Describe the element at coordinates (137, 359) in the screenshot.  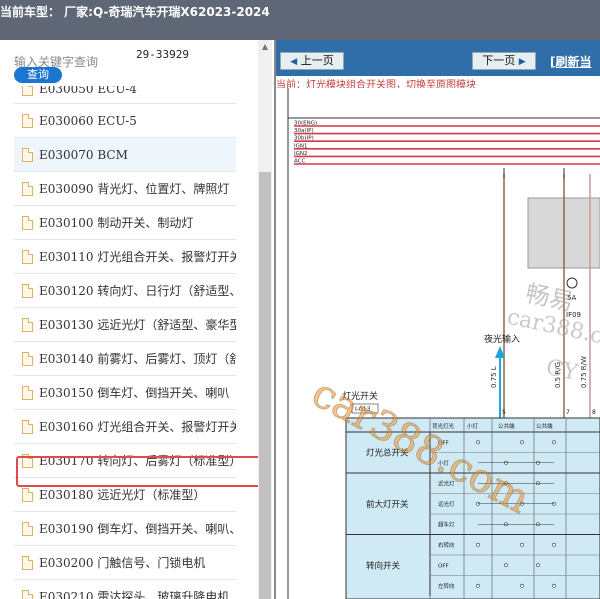
I see `list-item-label: E030140 前雾灯、后雾灯、顶灯（舒适` at that location.